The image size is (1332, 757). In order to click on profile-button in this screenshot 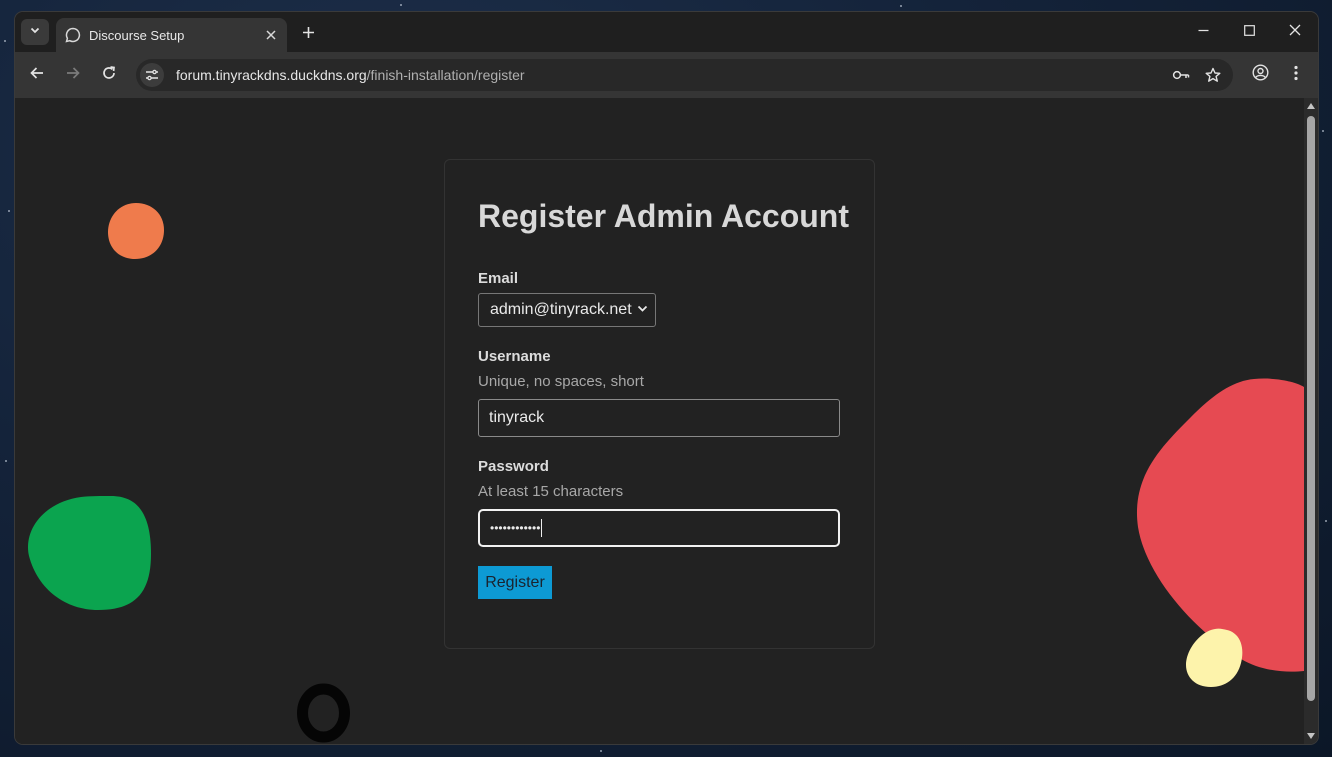, I will do `click(1260, 75)`.